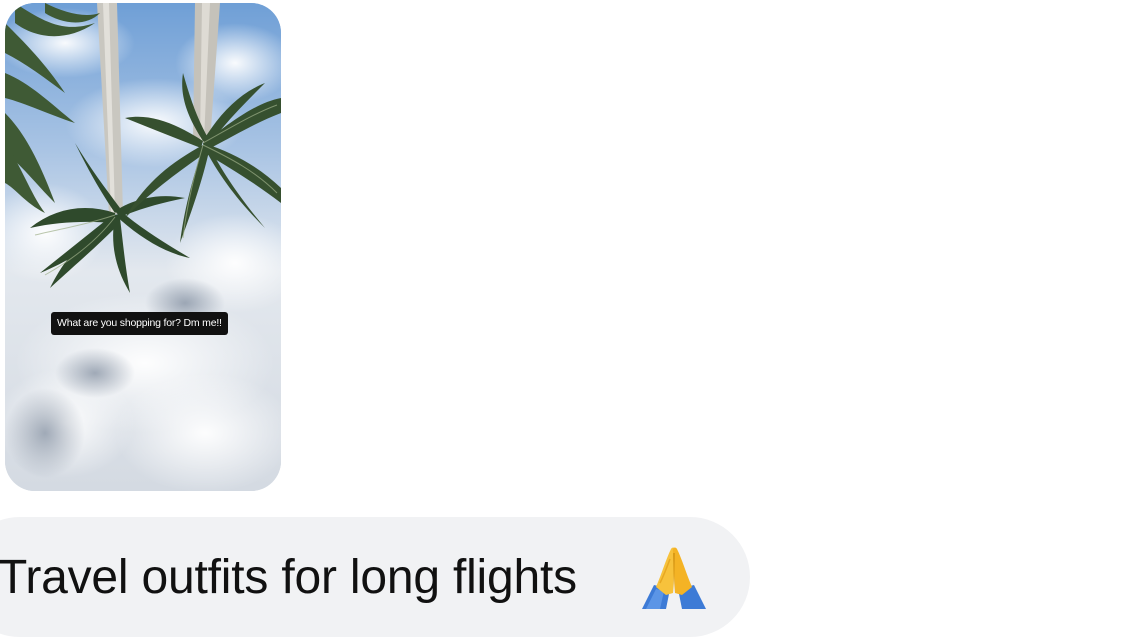 The height and width of the screenshot is (637, 1133). I want to click on message-text: Travel outfits for long flights, so click(288, 577).